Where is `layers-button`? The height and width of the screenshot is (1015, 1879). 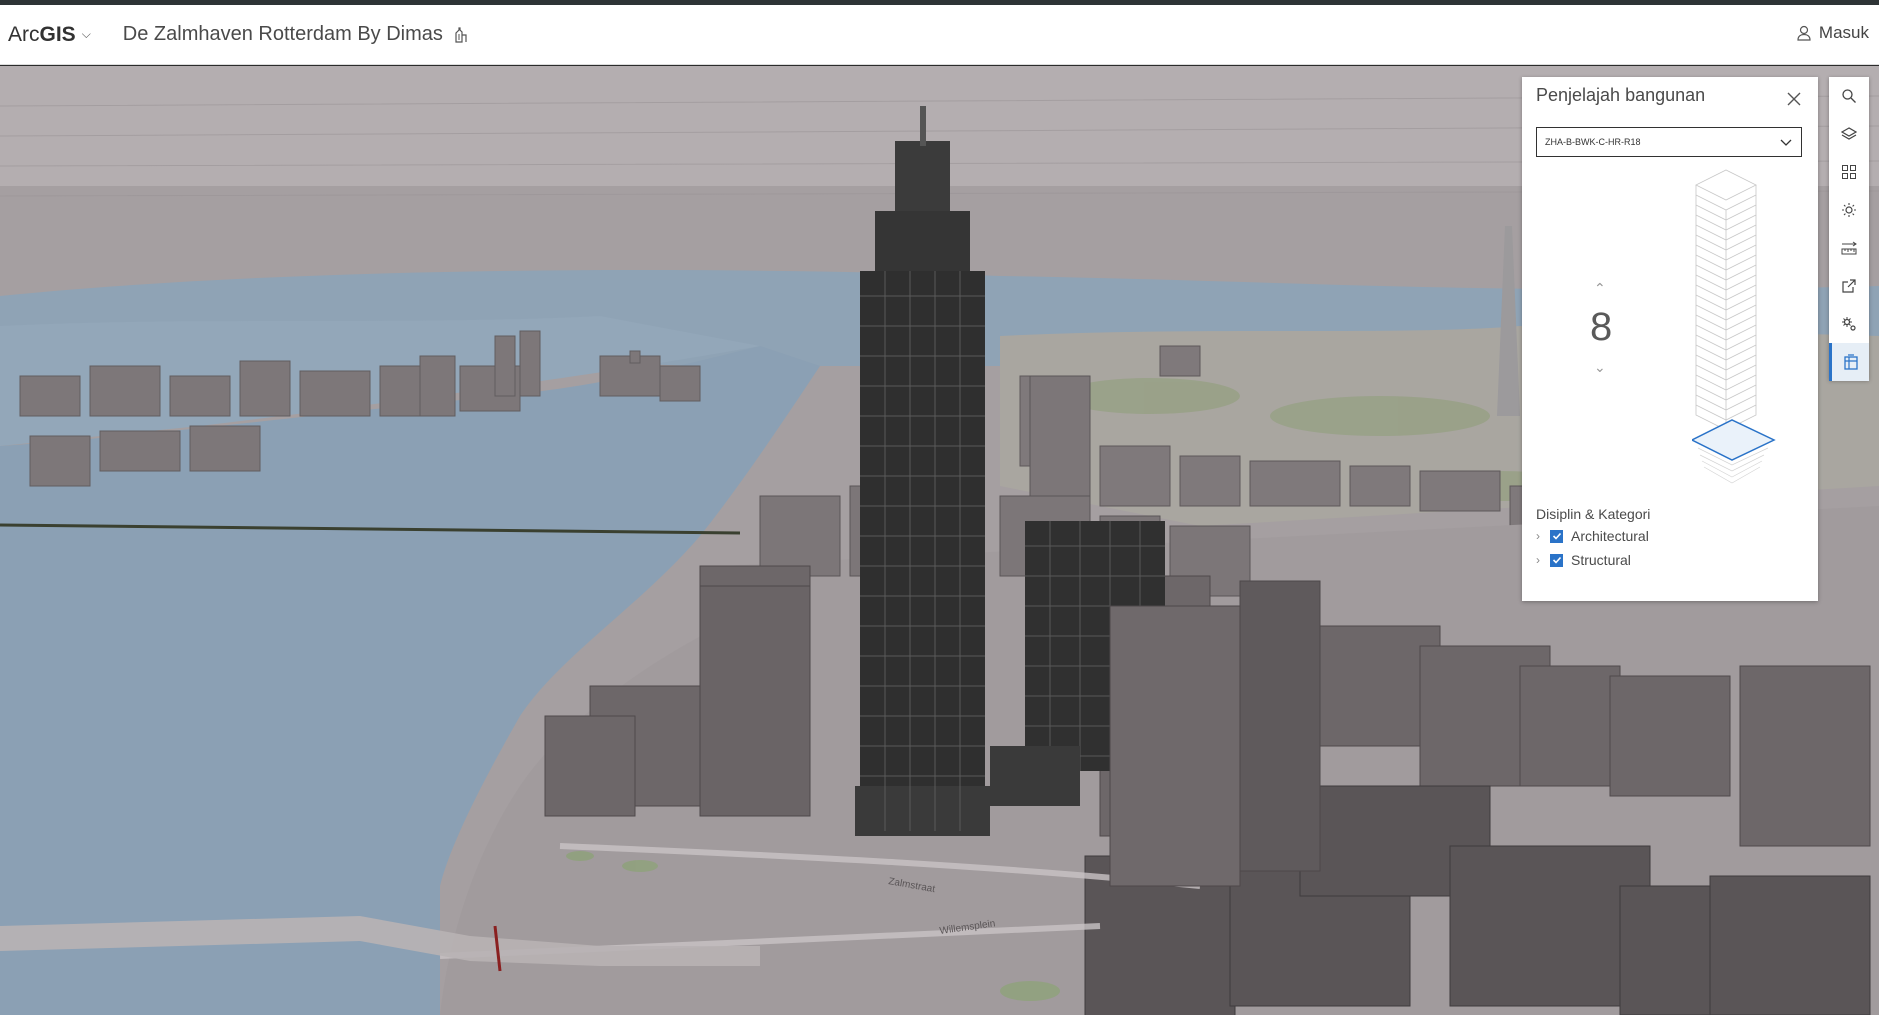 layers-button is located at coordinates (1849, 134).